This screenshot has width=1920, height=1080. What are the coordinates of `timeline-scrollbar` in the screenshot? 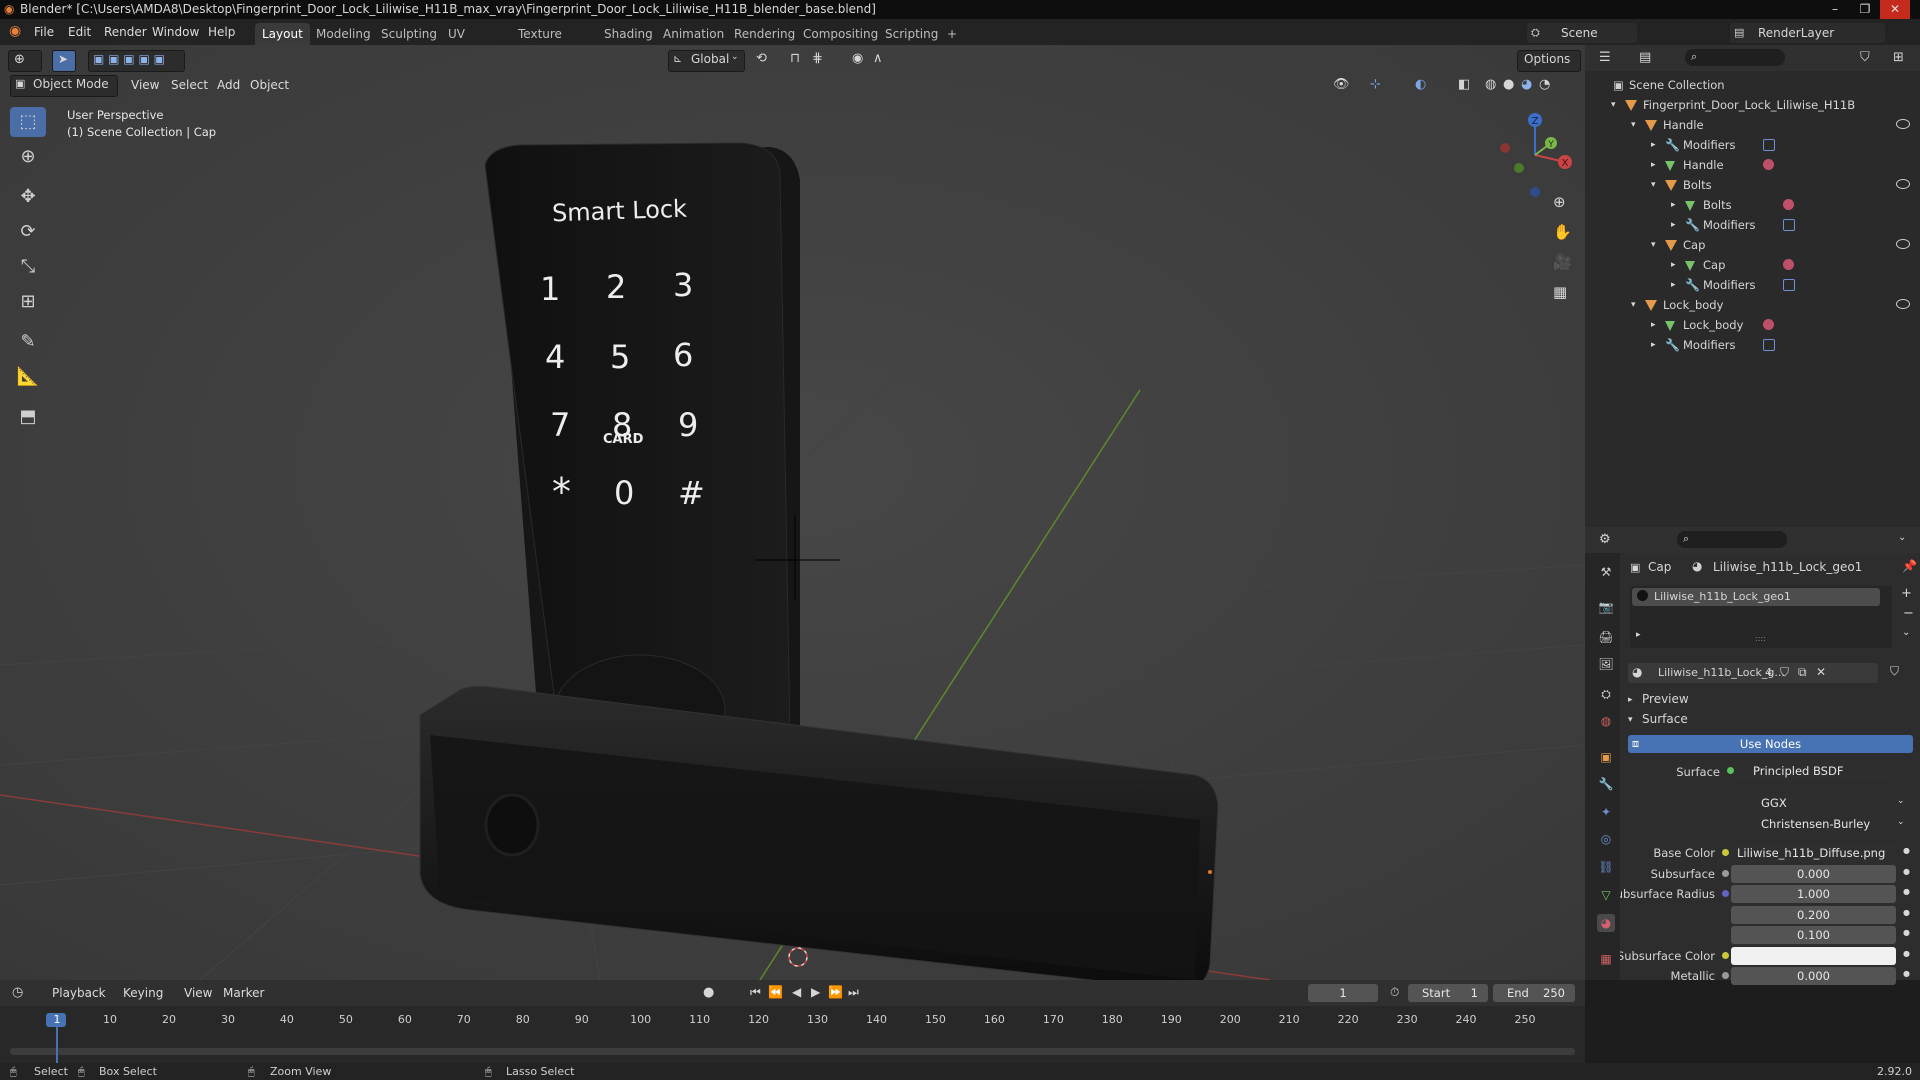 It's located at (792, 1051).